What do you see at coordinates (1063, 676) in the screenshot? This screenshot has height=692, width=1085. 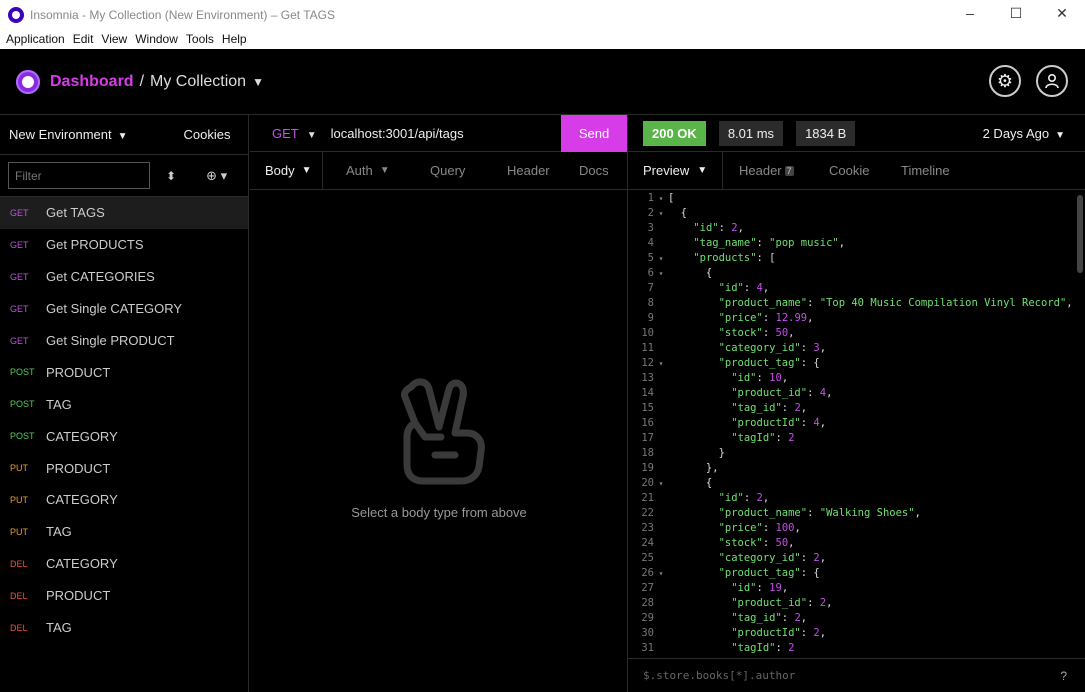 I see `help-icon: ?` at bounding box center [1063, 676].